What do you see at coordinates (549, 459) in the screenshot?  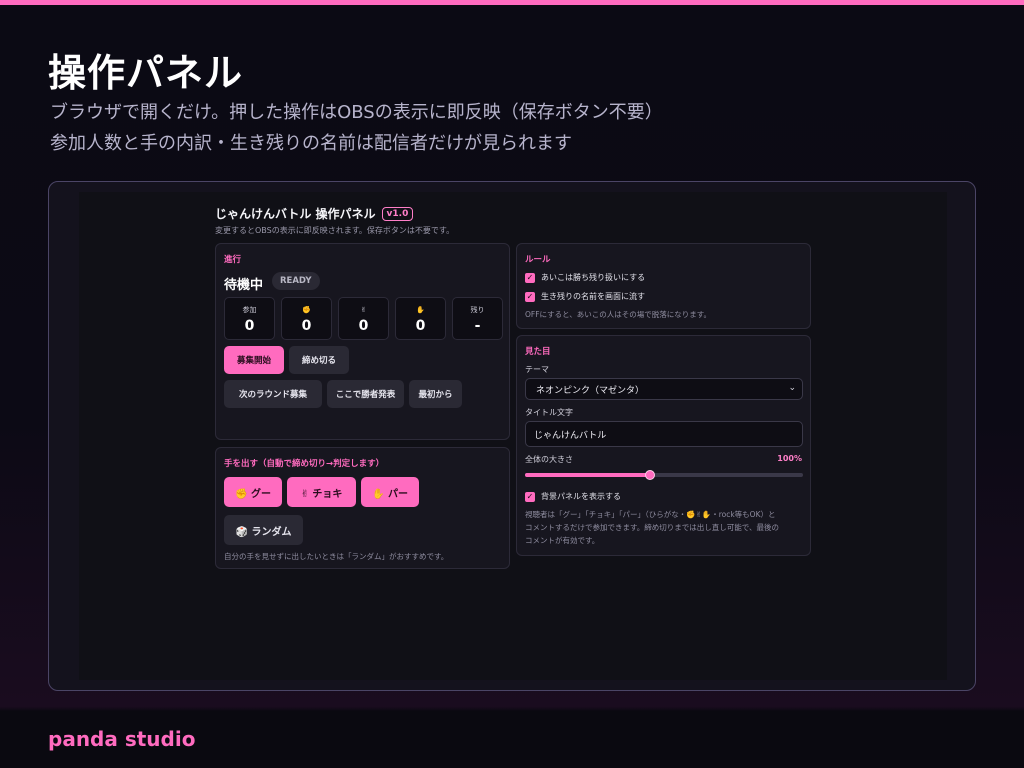 I see `size-label: 全体の大きさ` at bounding box center [549, 459].